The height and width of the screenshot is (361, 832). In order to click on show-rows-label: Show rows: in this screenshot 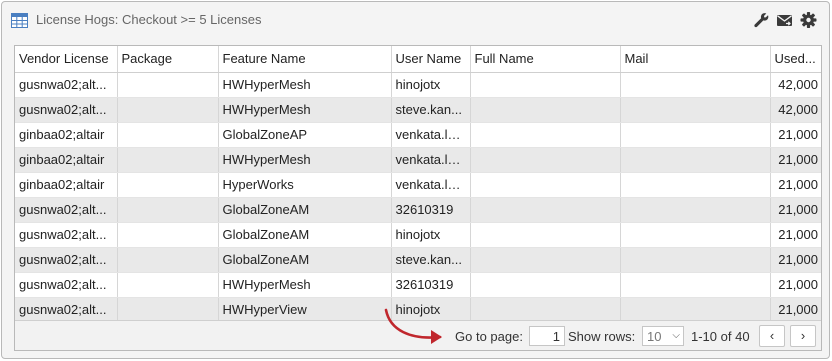, I will do `click(602, 336)`.